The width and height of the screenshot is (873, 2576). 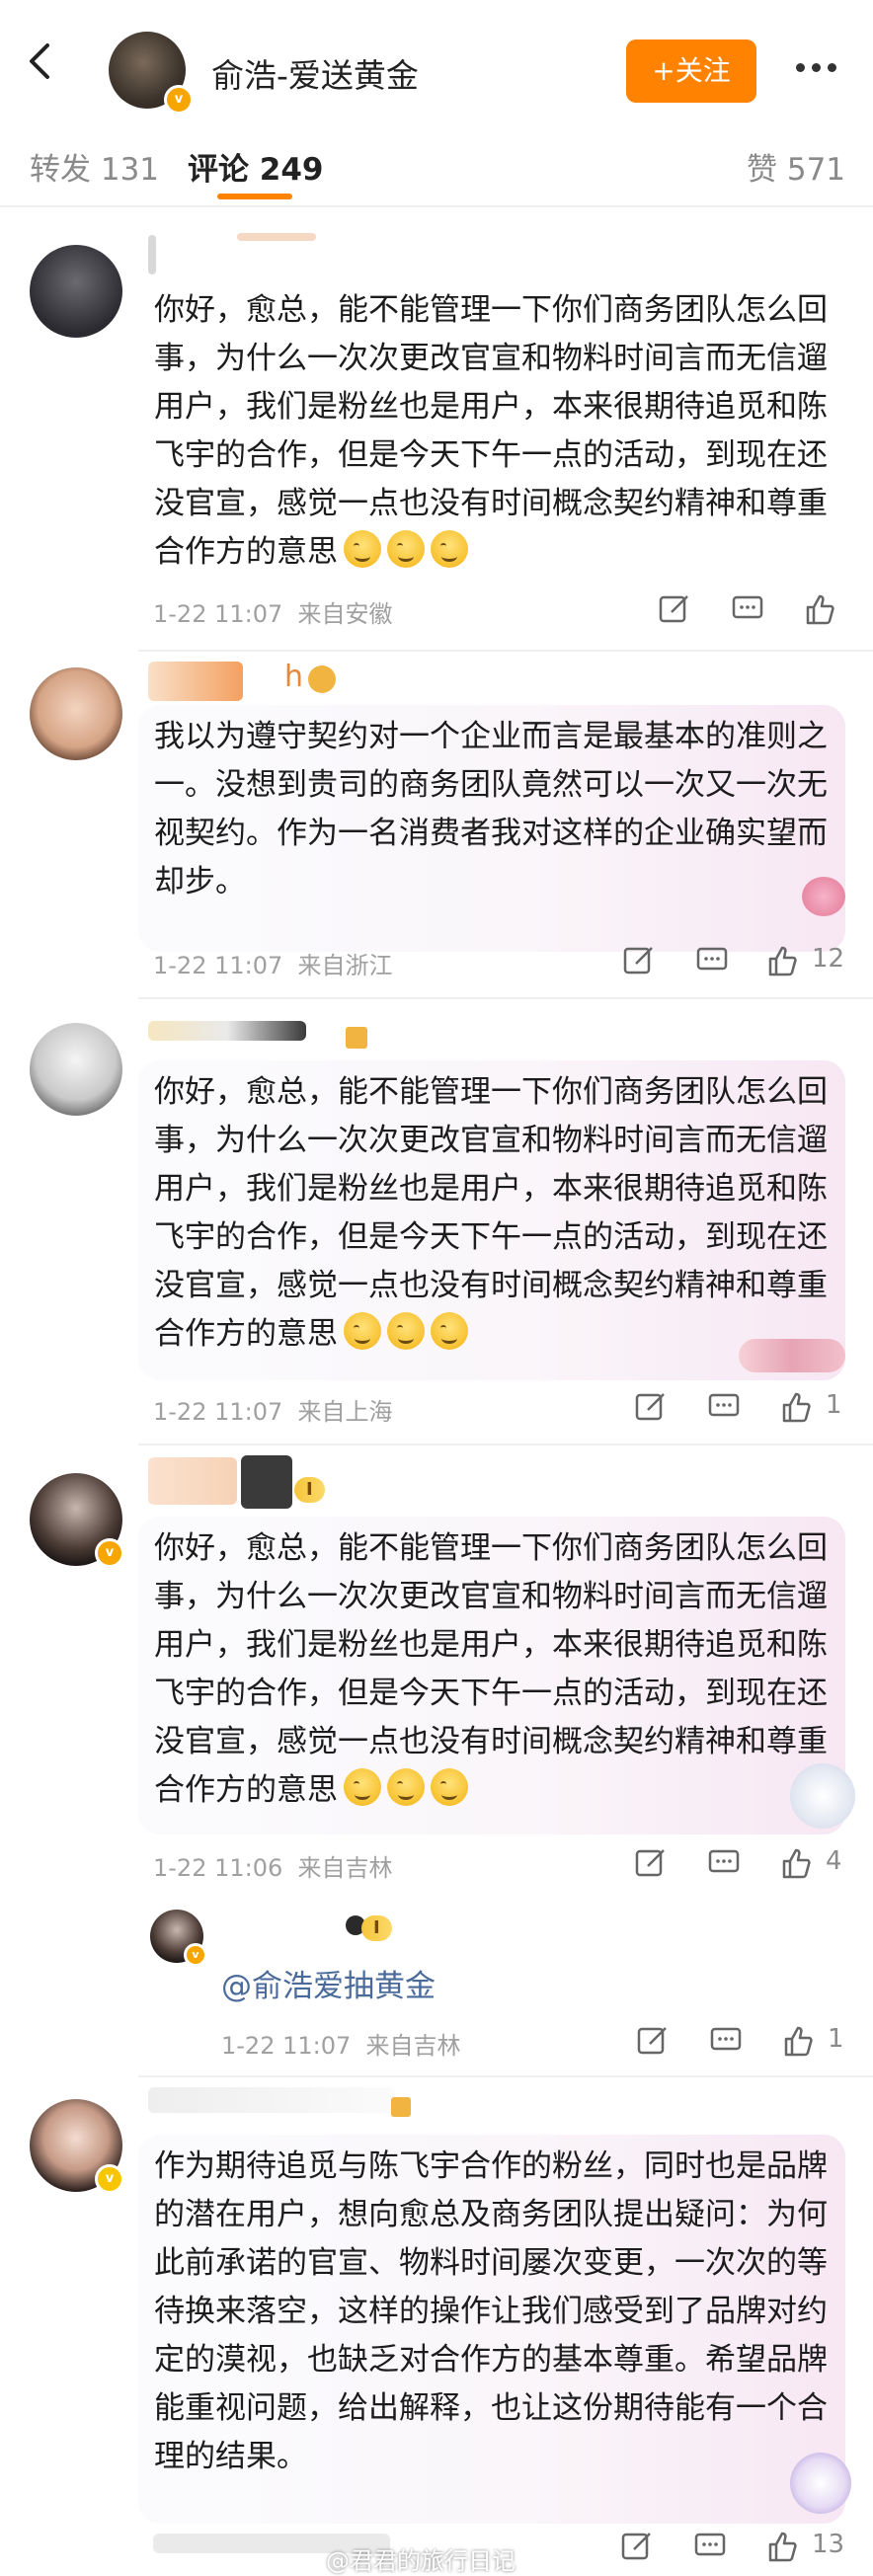 What do you see at coordinates (691, 71) in the screenshot?
I see `follow-button: +关注` at bounding box center [691, 71].